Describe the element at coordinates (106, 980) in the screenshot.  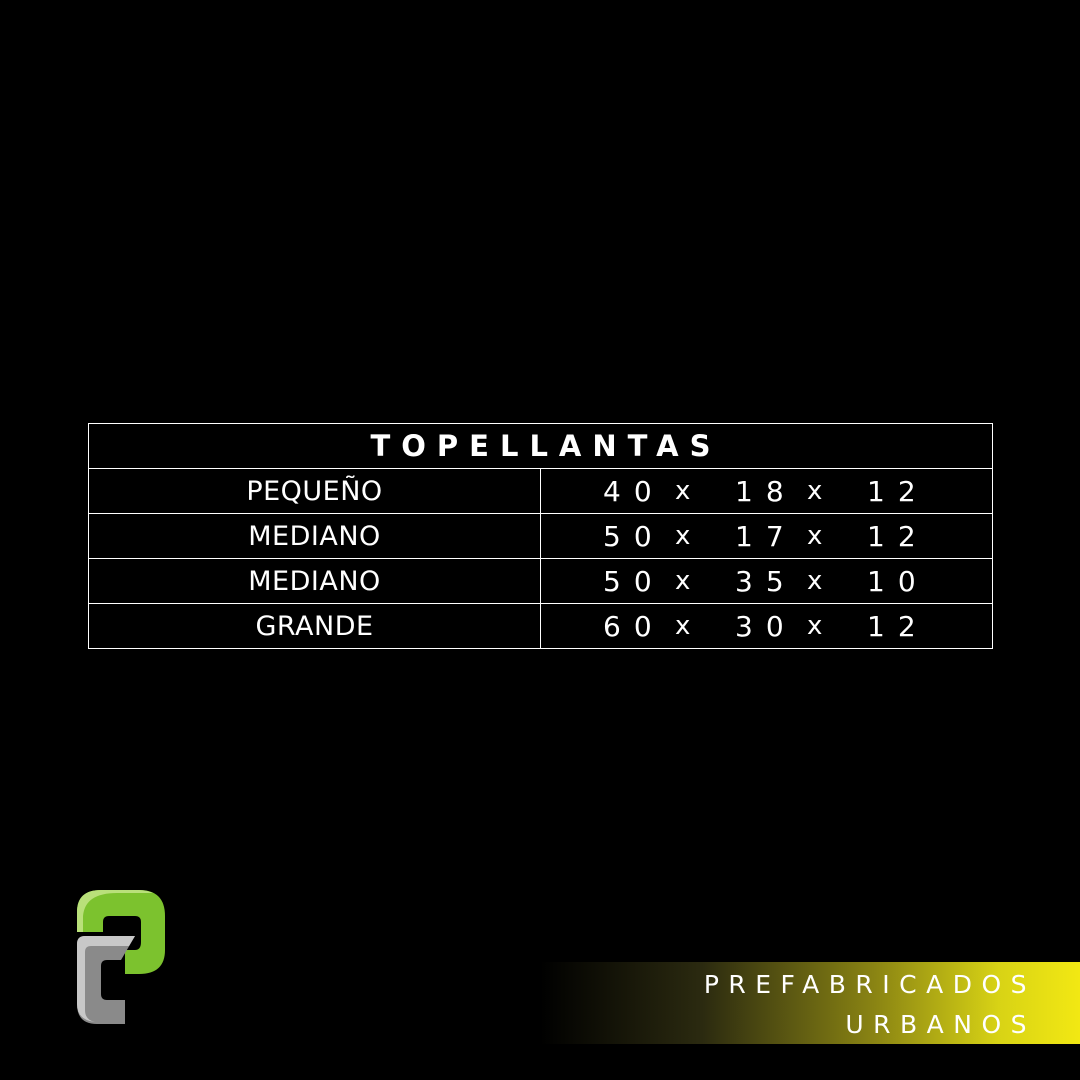
I see `logo-gray-shape` at that location.